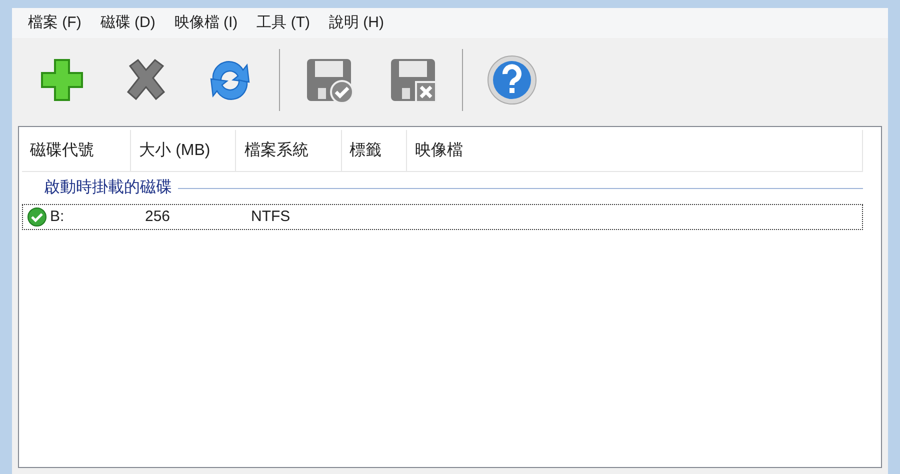  Describe the element at coordinates (57, 216) in the screenshot. I see `table-cell-text: B:` at that location.